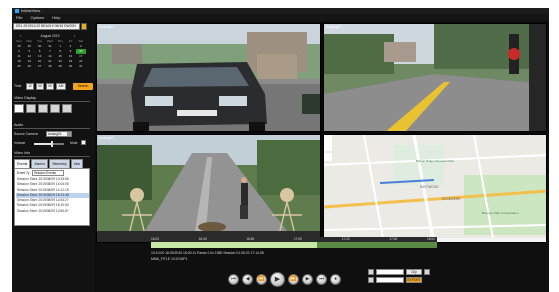 This screenshot has height=292, width=559. What do you see at coordinates (77, 163) in the screenshot?
I see `tab-info: Infor` at bounding box center [77, 163].